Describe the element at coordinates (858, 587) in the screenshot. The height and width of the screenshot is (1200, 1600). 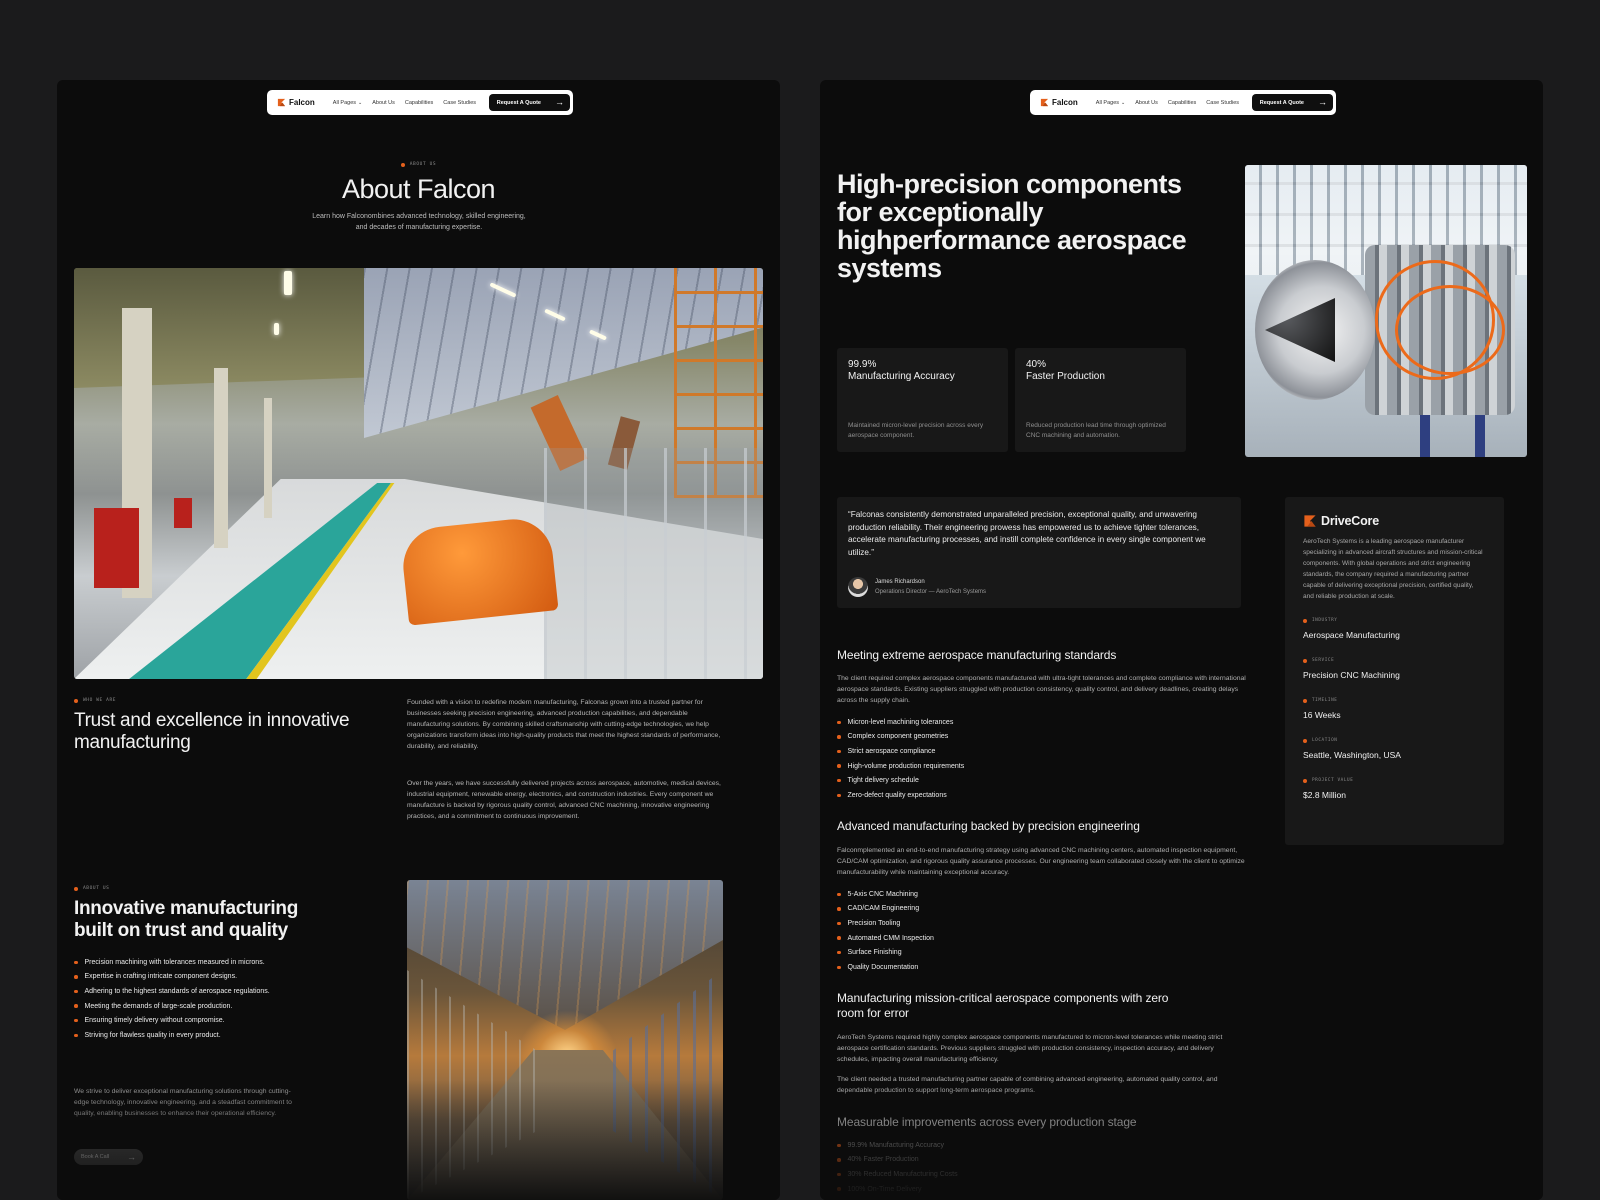
I see `avatar` at that location.